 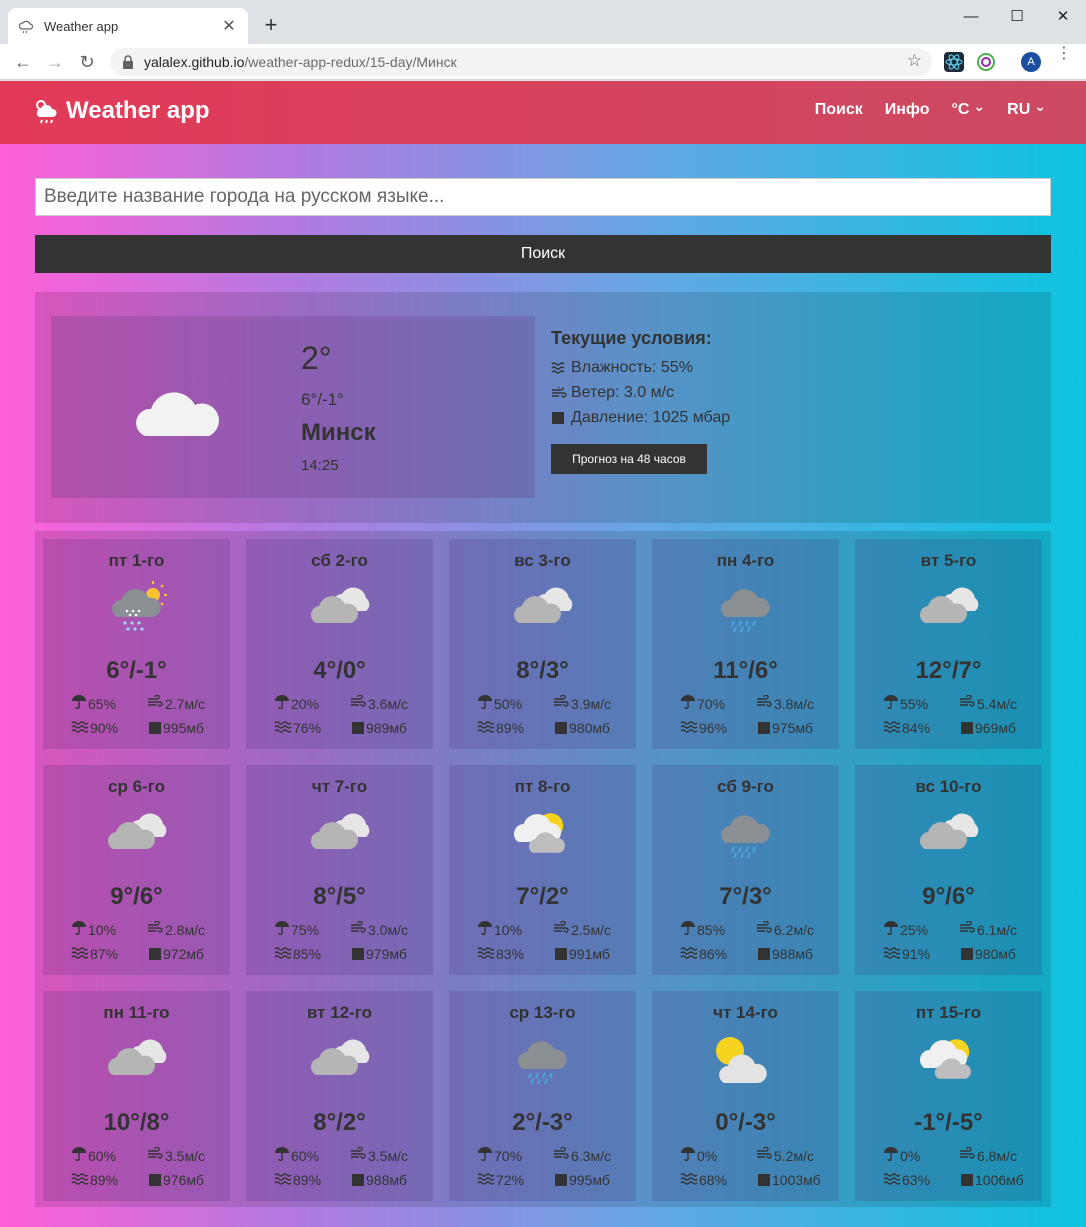 I want to click on weather-favicon-icon, so click(x=26, y=27).